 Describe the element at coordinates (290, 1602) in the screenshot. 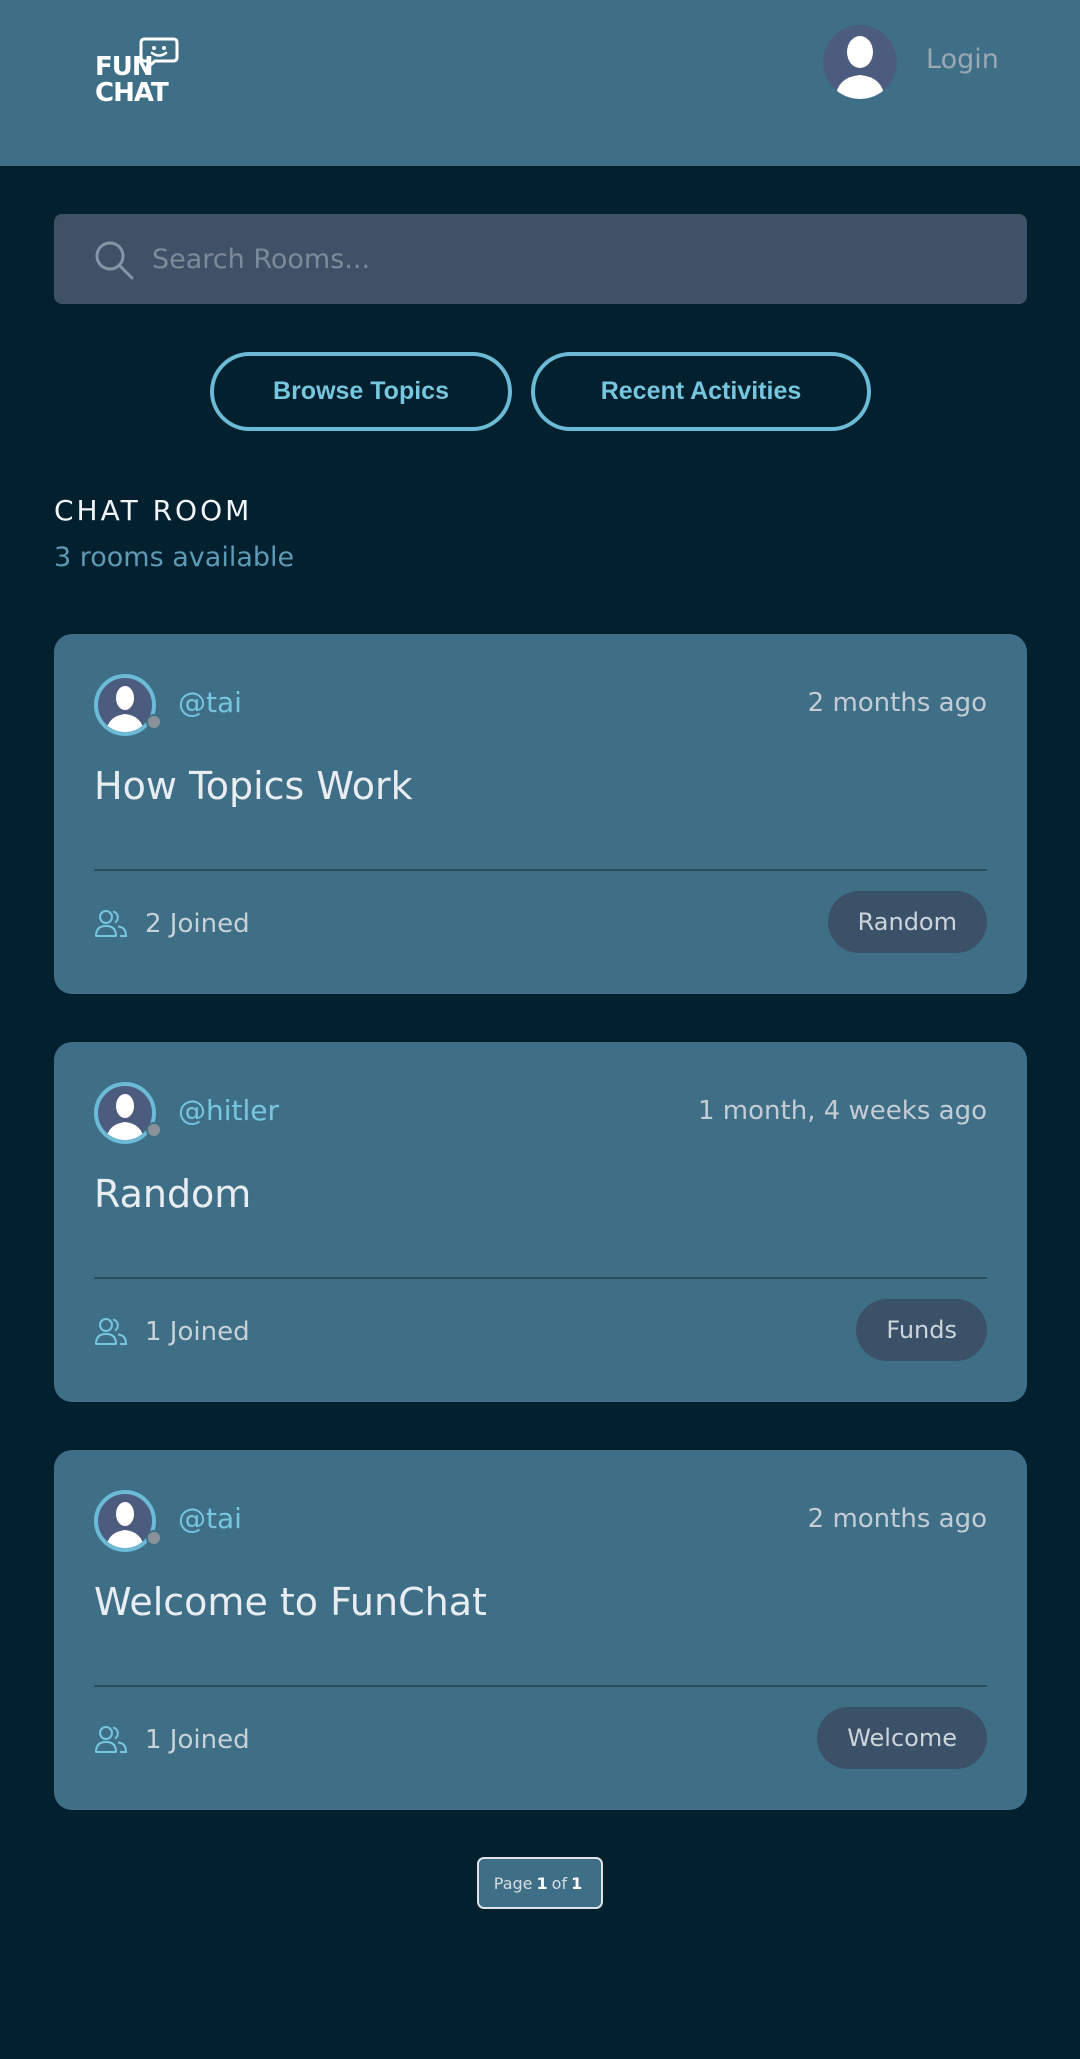

I see `room-title: Welcome to FunChat` at that location.